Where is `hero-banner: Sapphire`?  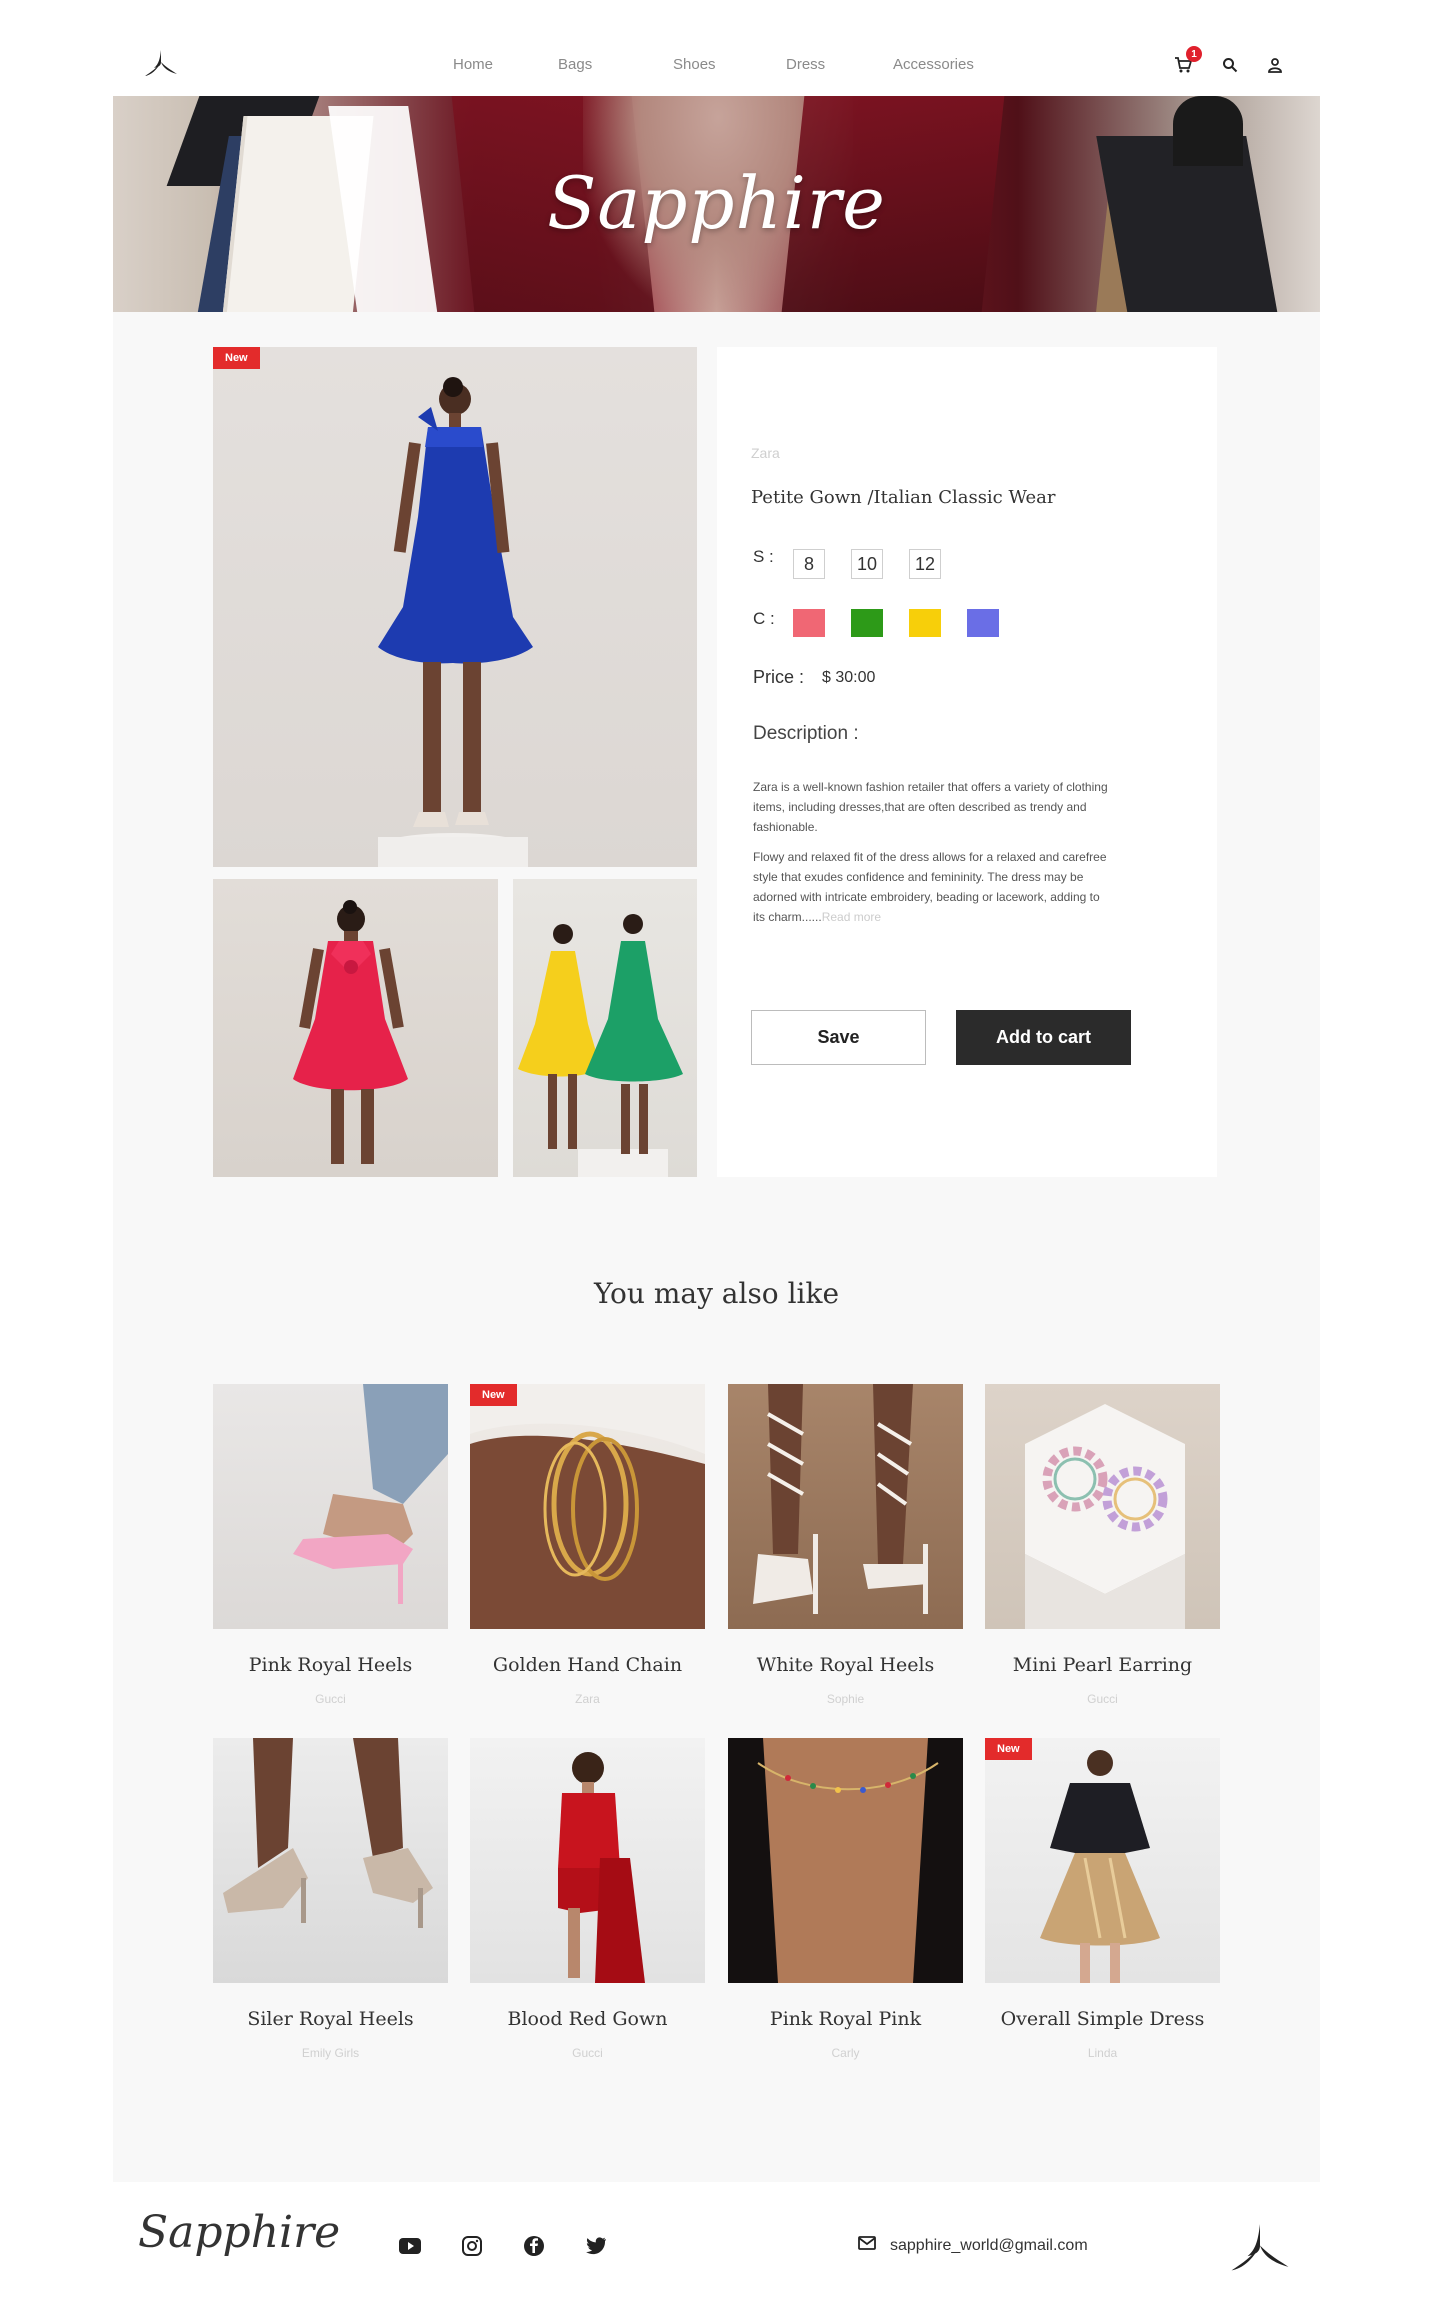
hero-banner: Sapphire is located at coordinates (716, 204).